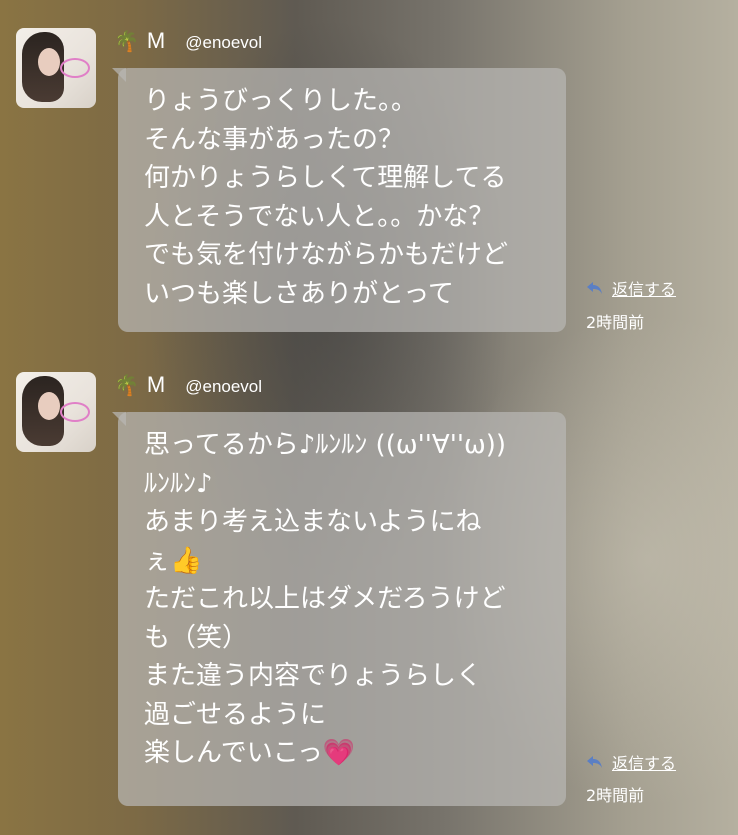  I want to click on message-line: 過ごせるように, so click(235, 714).